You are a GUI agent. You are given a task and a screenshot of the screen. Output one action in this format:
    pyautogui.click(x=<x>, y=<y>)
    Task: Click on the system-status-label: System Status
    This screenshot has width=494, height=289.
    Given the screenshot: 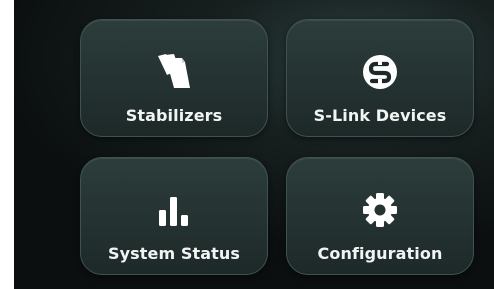 What is the action you would take?
    pyautogui.click(x=174, y=253)
    